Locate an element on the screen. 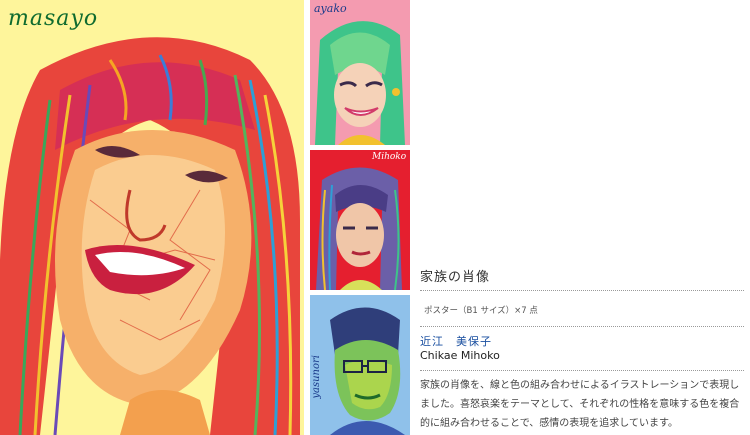  portrait-yasunori-illustration is located at coordinates (367, 371).